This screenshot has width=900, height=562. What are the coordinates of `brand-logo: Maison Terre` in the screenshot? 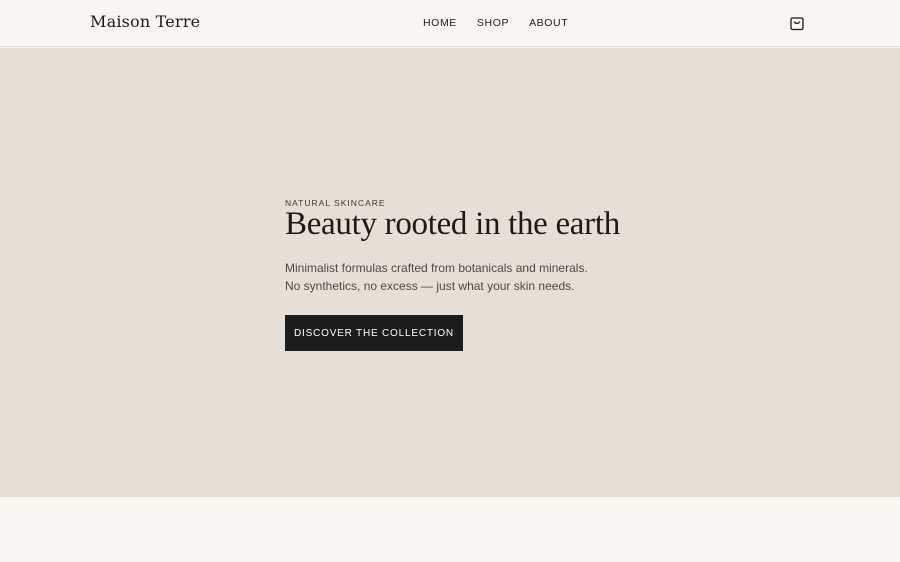 It's located at (145, 21).